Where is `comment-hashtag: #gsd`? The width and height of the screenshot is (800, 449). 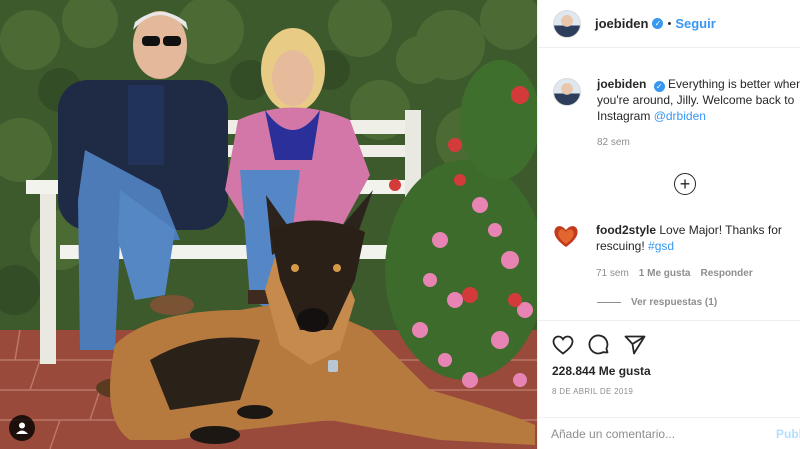 comment-hashtag: #gsd is located at coordinates (661, 246).